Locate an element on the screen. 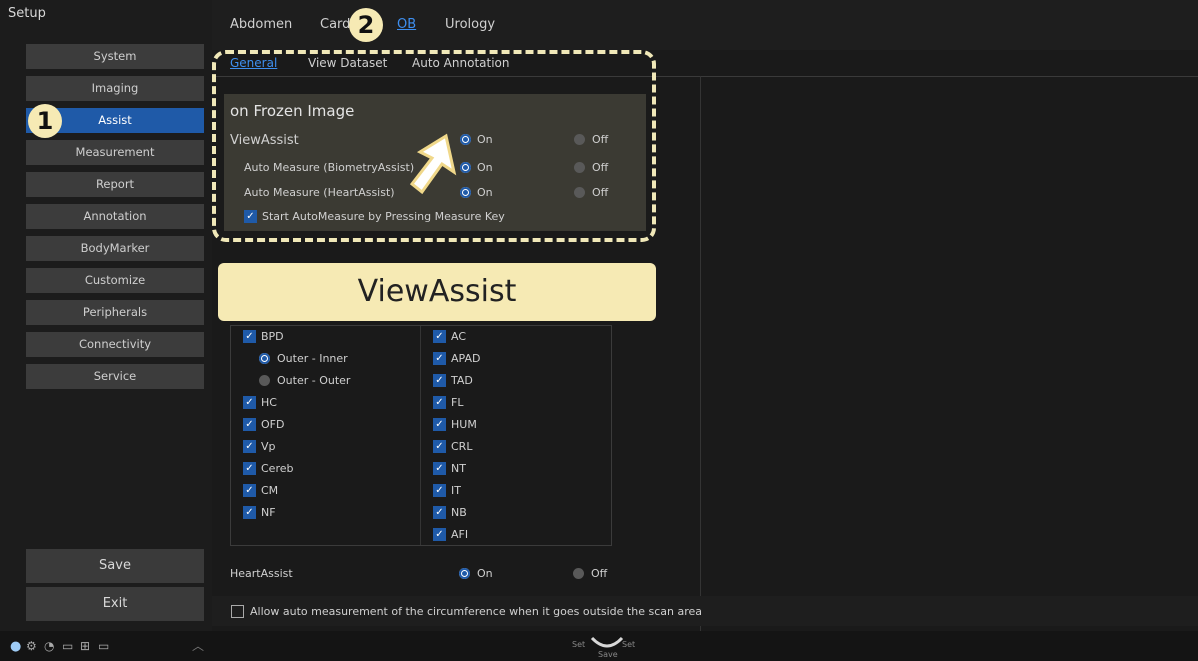  sidebar-item-peripherals: Peripherals is located at coordinates (115, 312).